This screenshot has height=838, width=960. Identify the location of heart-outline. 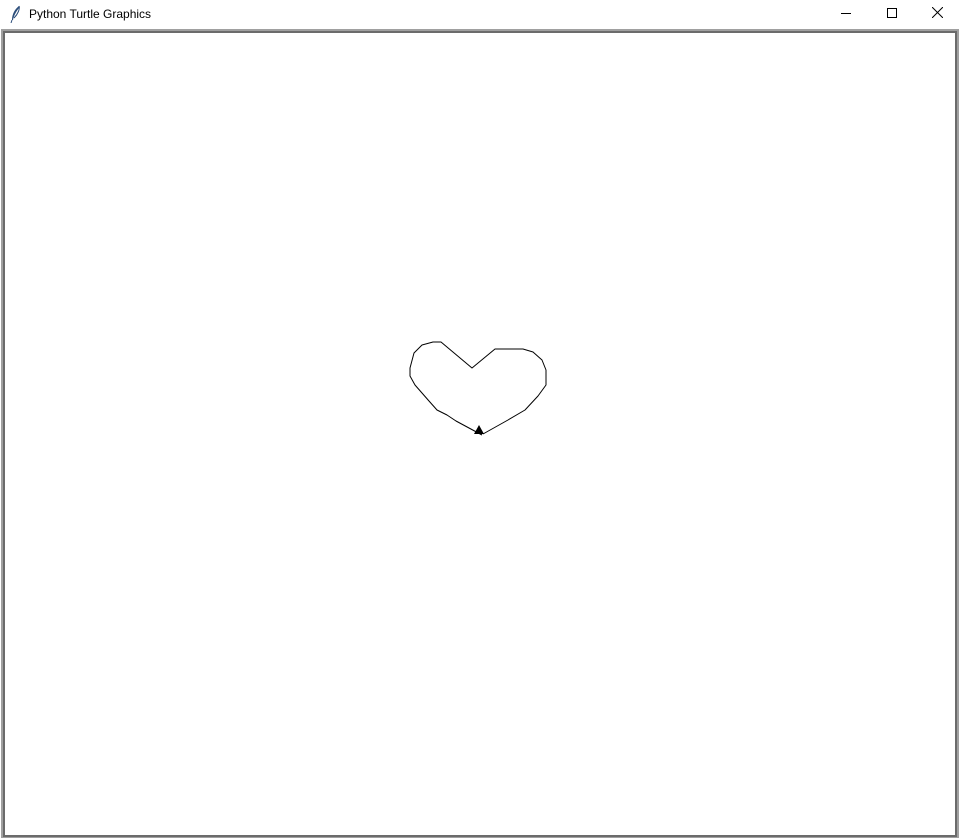
(478, 388).